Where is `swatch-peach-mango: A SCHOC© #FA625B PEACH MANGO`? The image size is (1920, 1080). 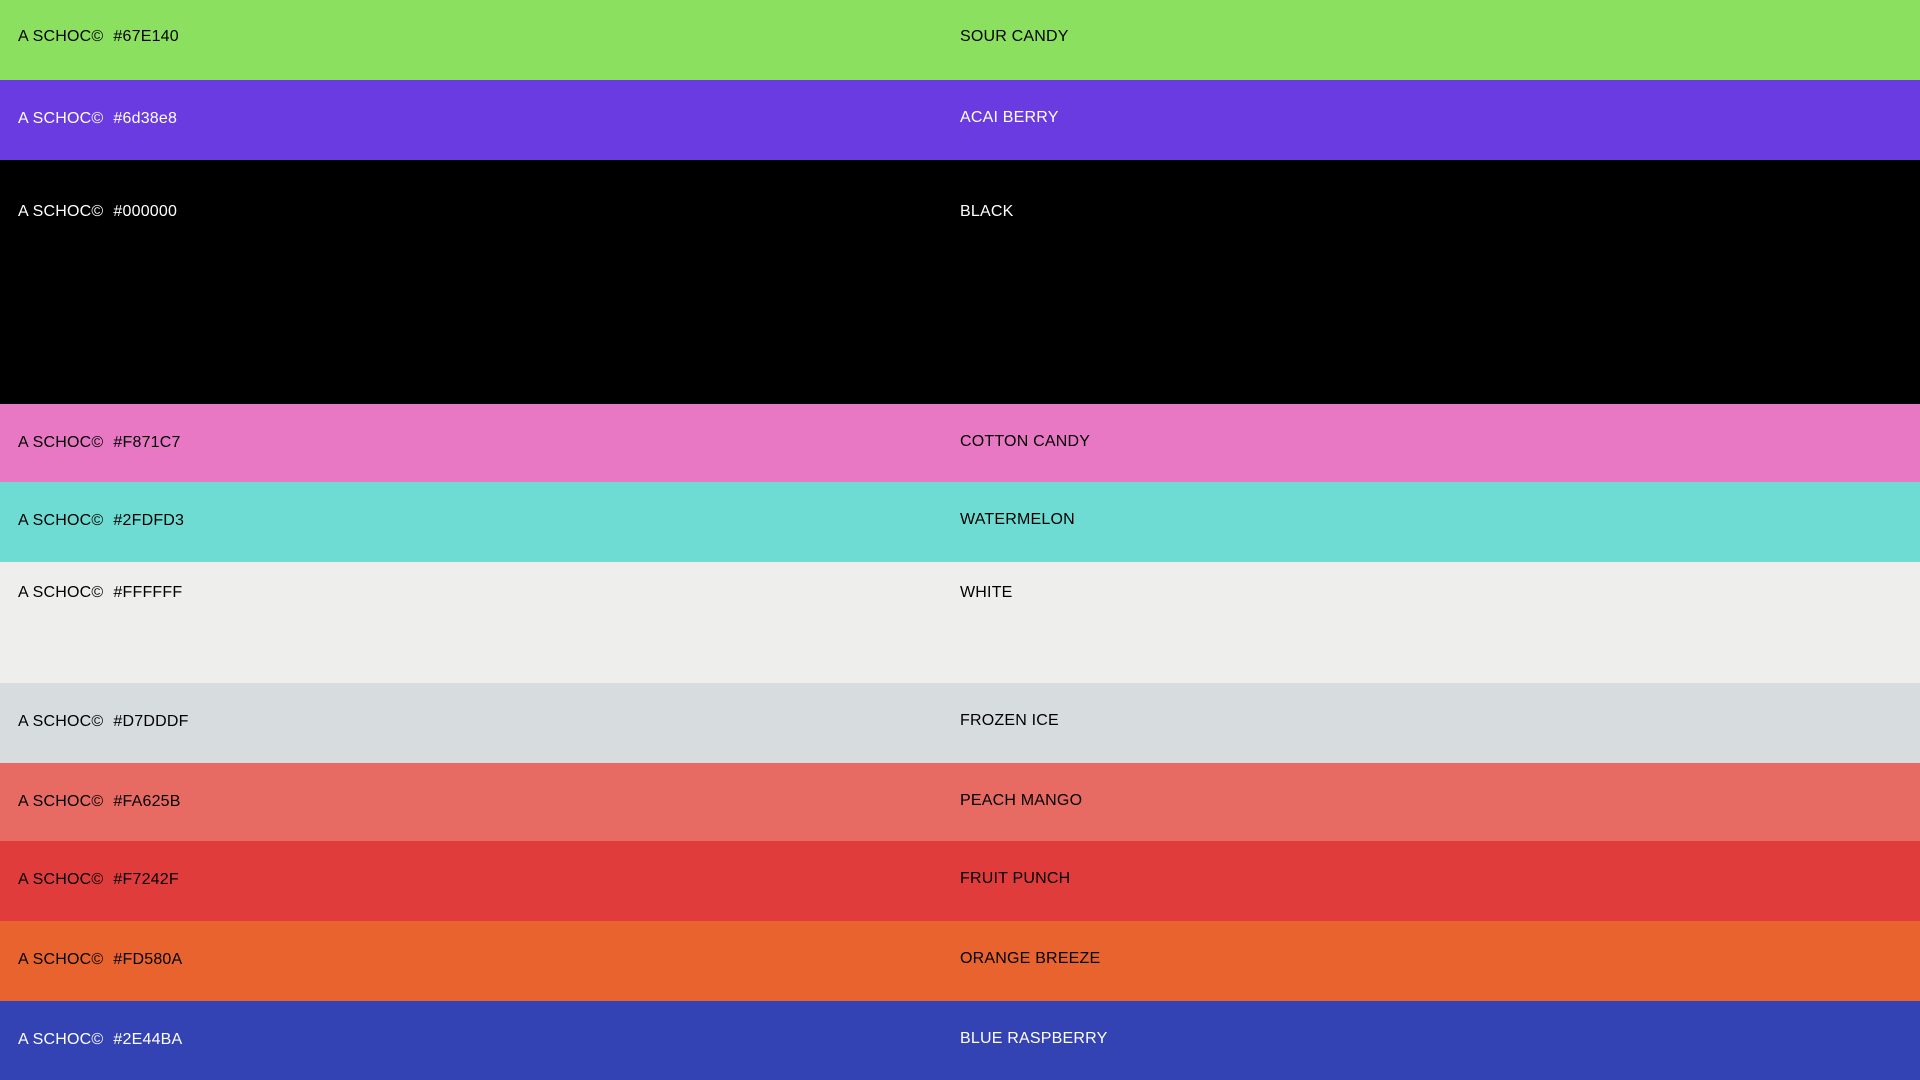 swatch-peach-mango: A SCHOC© #FA625B PEACH MANGO is located at coordinates (960, 802).